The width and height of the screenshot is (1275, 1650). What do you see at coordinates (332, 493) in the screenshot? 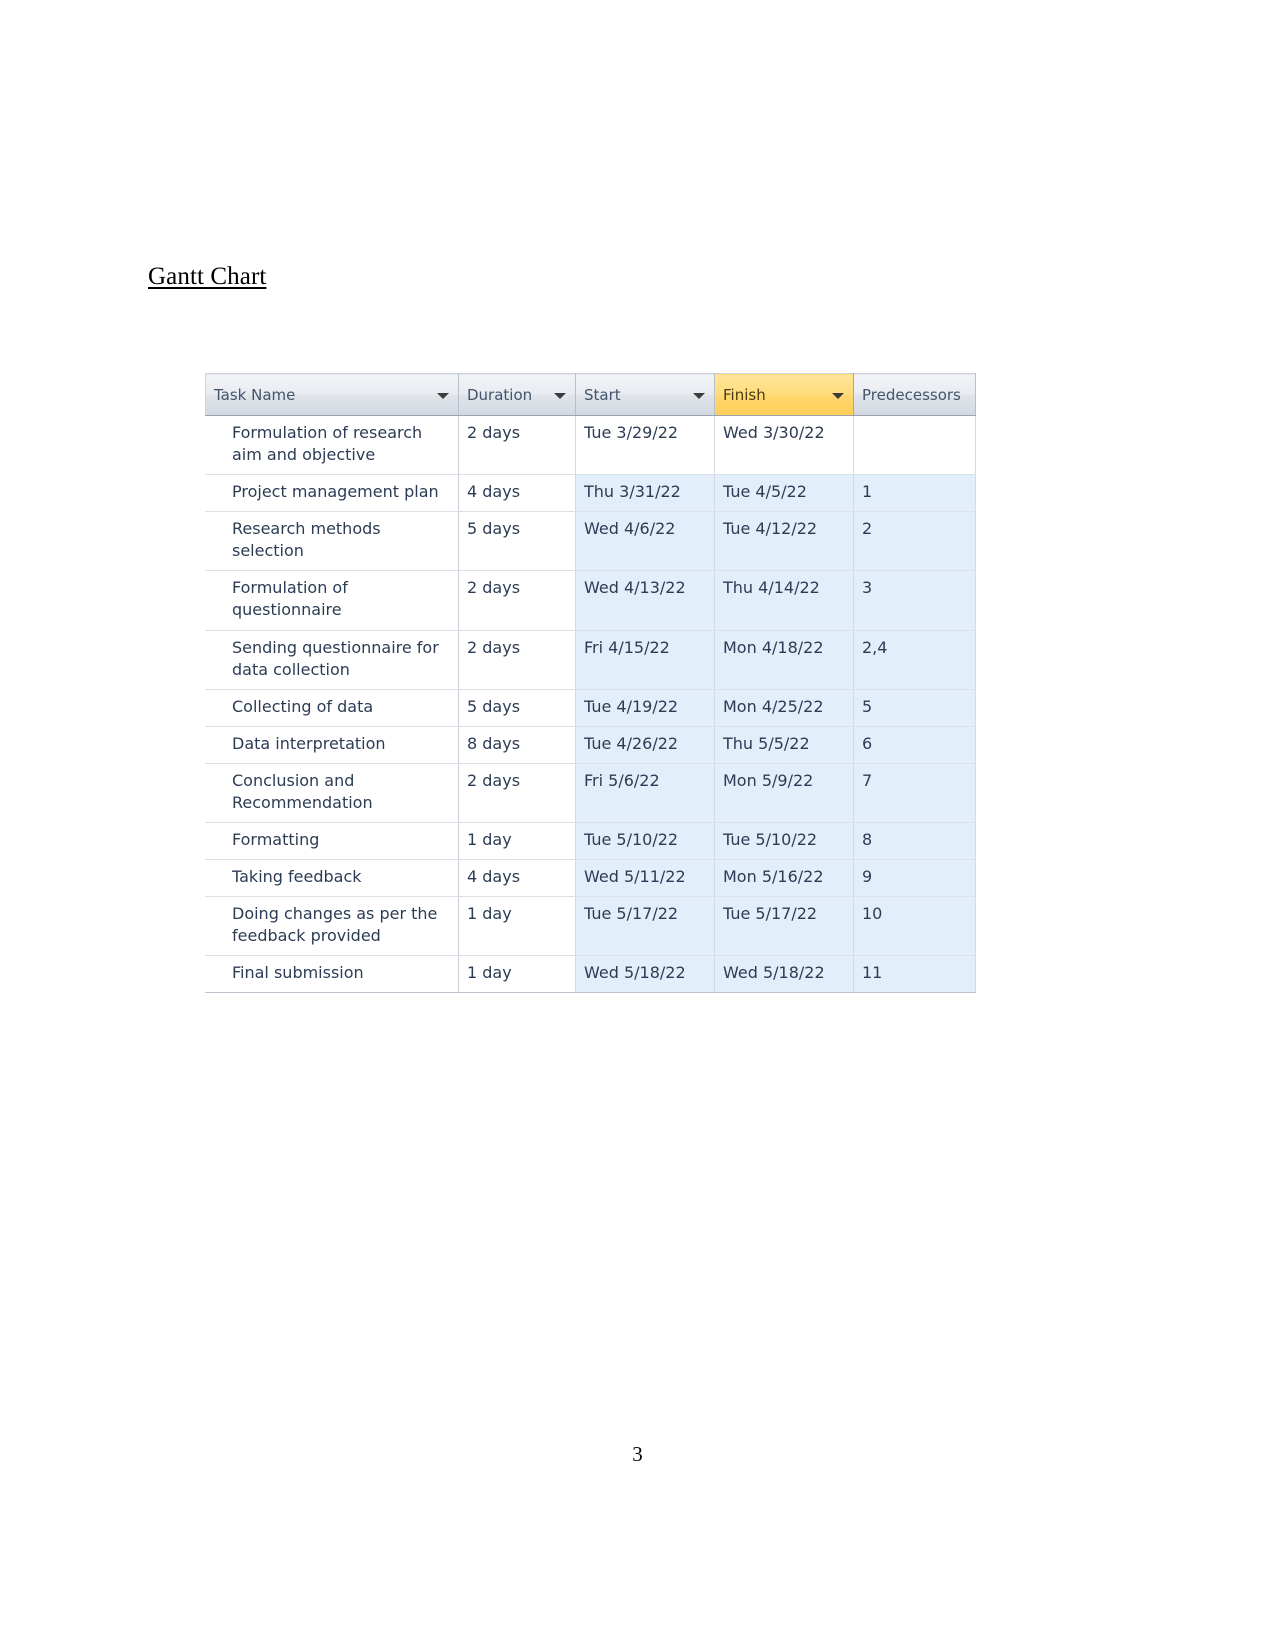
I see `cell-task: Project management plan` at bounding box center [332, 493].